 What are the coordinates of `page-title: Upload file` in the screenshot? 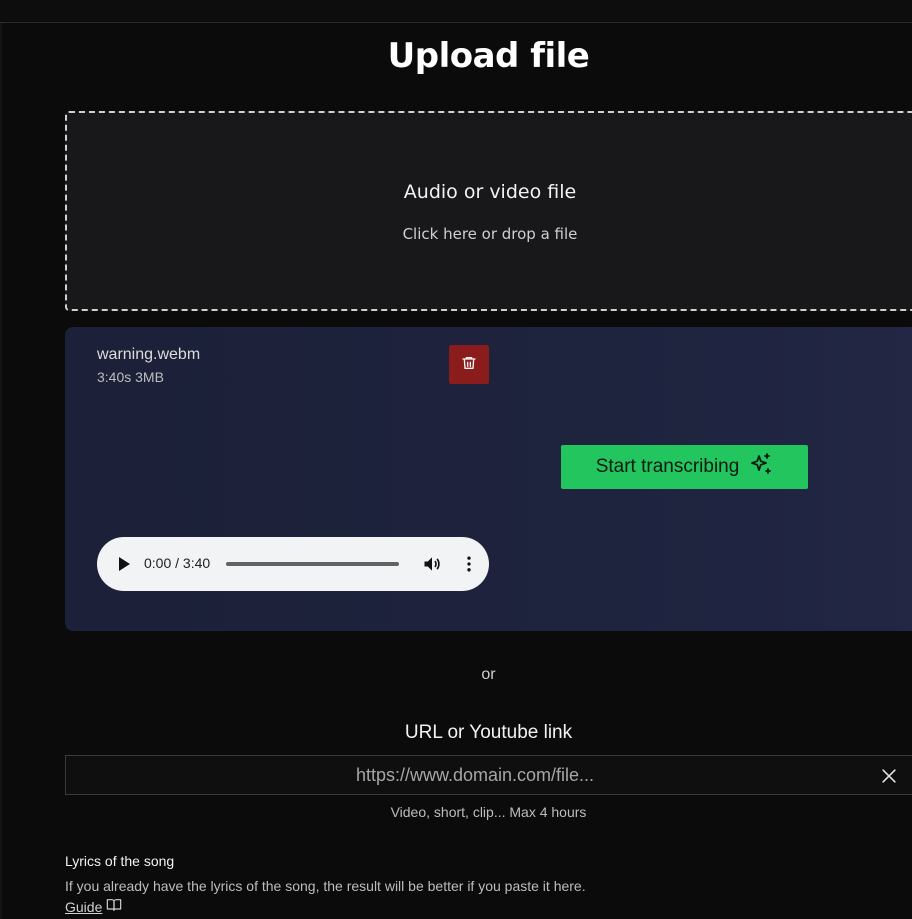 It's located at (488, 56).